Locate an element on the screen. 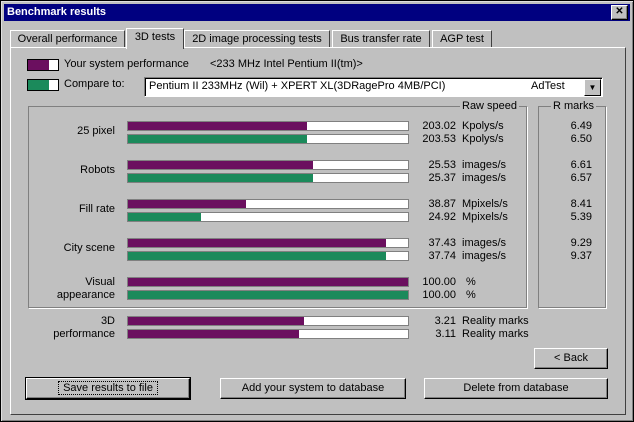 The width and height of the screenshot is (634, 422). row-label-city-scene: City scene is located at coordinates (89, 248).